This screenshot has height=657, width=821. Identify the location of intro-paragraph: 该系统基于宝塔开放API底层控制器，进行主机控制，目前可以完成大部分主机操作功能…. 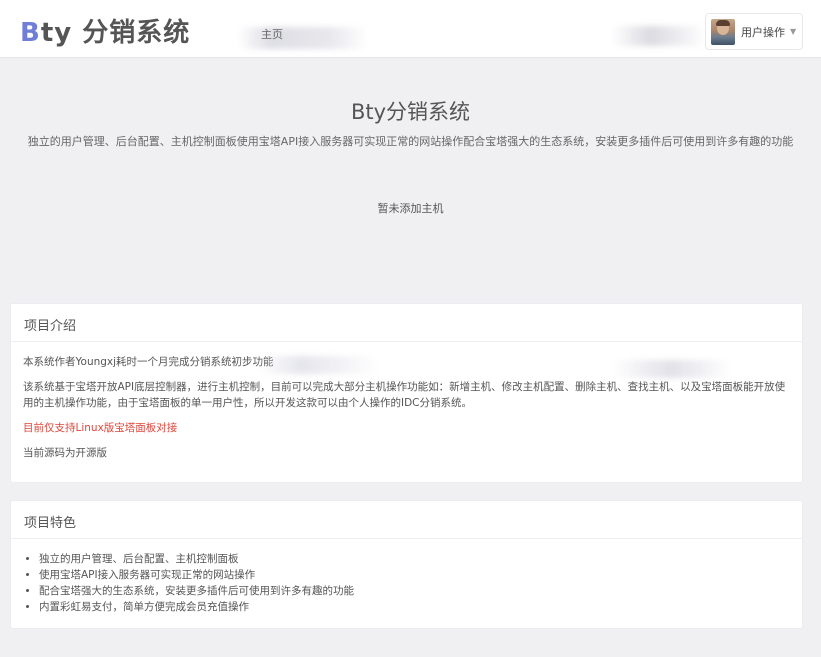
(404, 395).